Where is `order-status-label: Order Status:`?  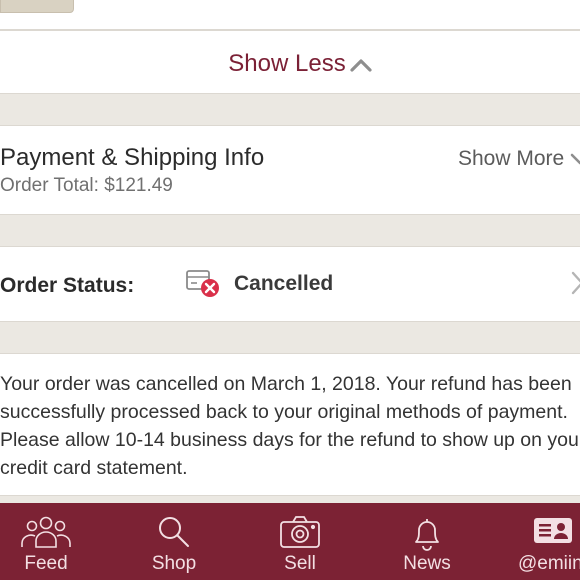
order-status-label: Order Status: is located at coordinates (67, 285).